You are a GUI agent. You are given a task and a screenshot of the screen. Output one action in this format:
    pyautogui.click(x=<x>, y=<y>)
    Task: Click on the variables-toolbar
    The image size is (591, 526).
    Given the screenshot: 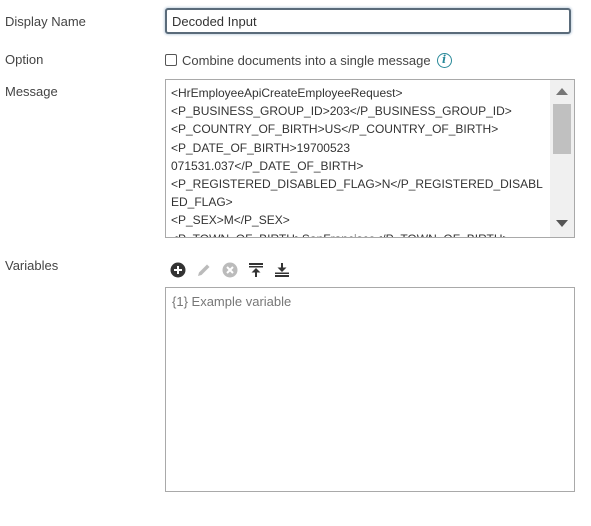 What is the action you would take?
    pyautogui.click(x=234, y=270)
    